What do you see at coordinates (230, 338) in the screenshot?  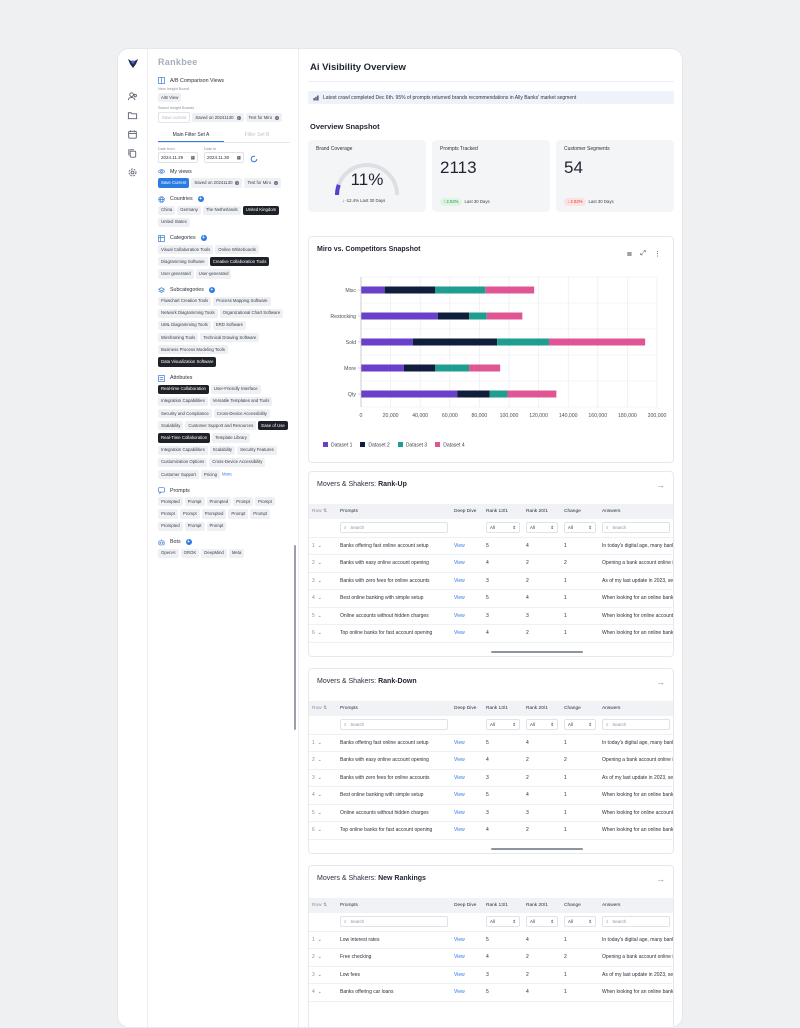 I see `subcategory-chip: Technical Drawing Software` at bounding box center [230, 338].